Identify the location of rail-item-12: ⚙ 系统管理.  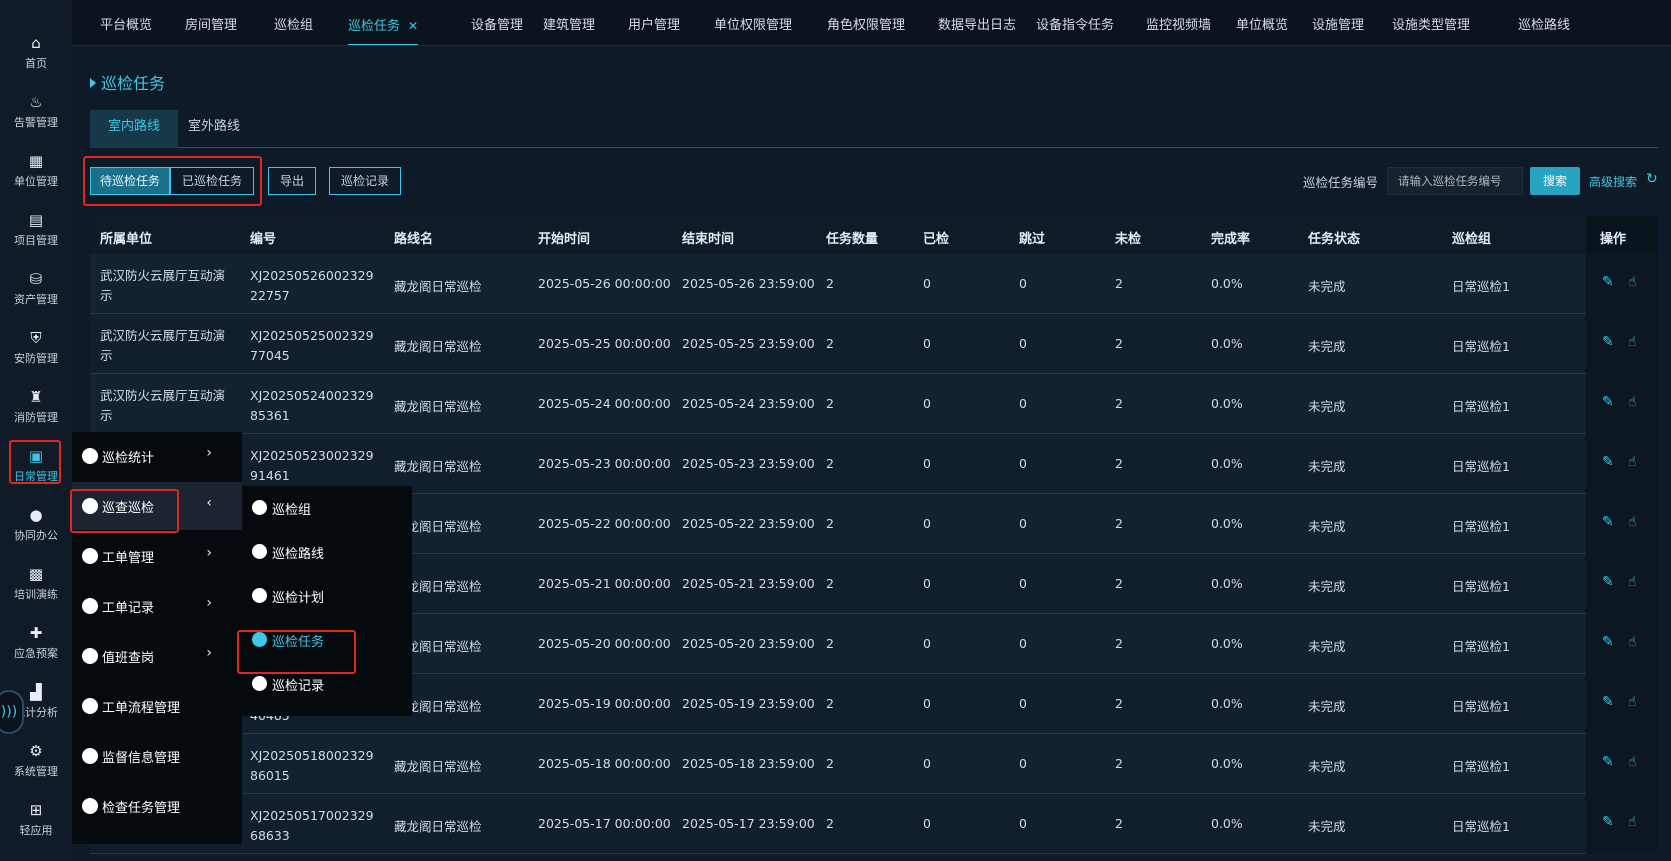
(36, 761).